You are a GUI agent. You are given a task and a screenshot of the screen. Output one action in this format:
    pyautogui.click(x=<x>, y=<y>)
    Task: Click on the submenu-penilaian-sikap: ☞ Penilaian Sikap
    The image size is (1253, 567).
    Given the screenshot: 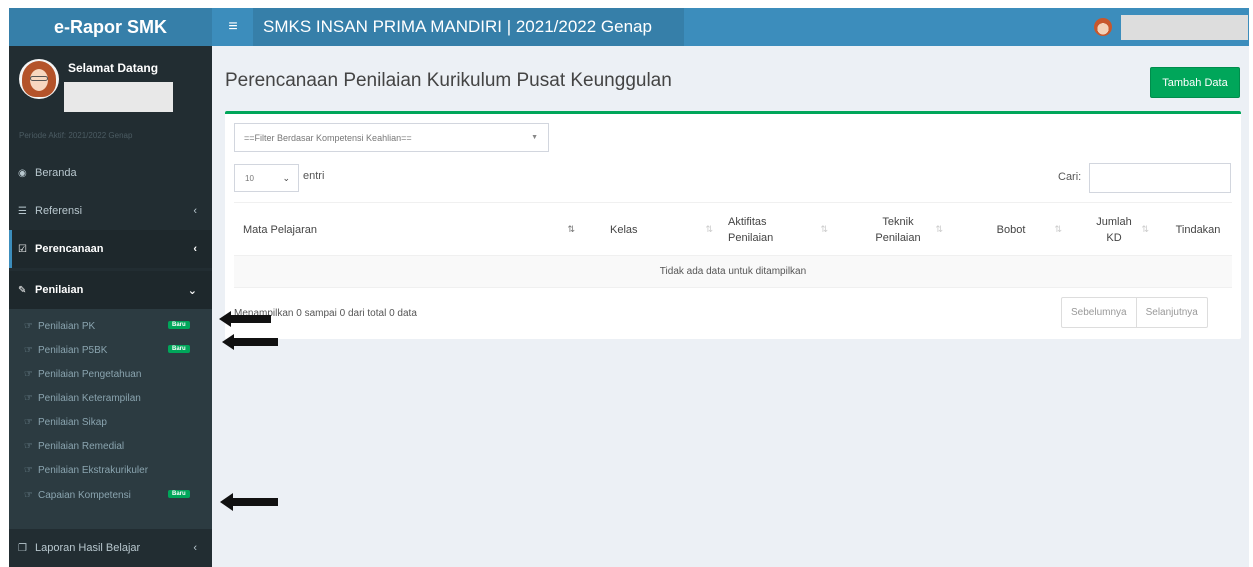 What is the action you would take?
    pyautogui.click(x=110, y=422)
    